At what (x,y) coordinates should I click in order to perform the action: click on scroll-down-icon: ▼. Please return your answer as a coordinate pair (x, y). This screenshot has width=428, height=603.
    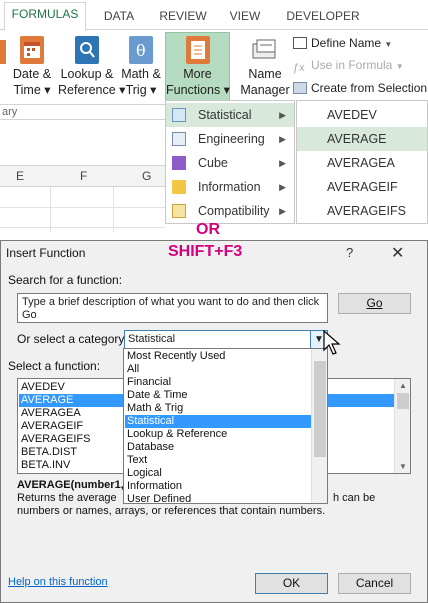
    Looking at the image, I should click on (402, 466).